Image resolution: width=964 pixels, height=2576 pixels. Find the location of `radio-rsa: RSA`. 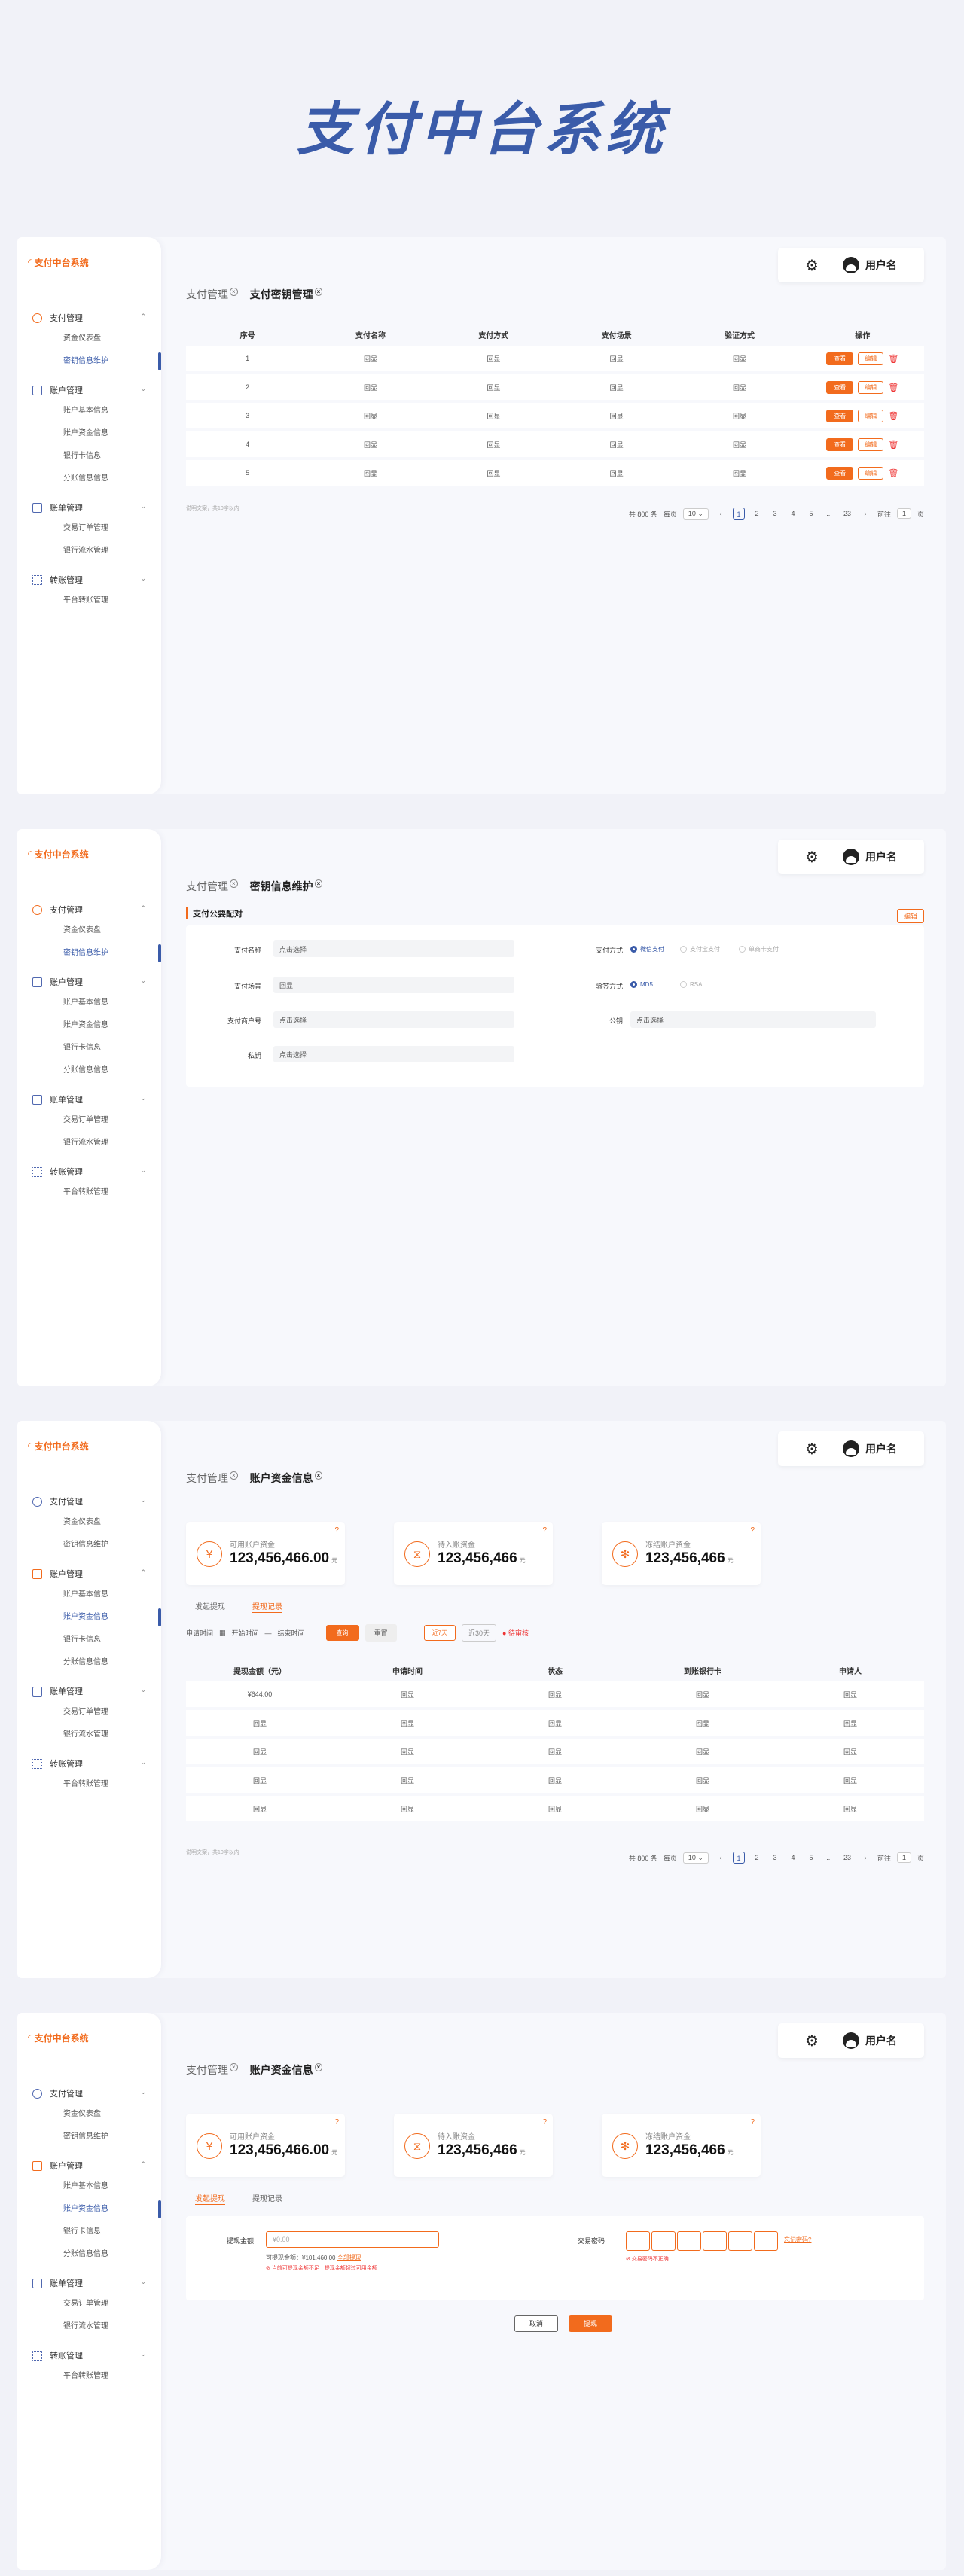

radio-rsa: RSA is located at coordinates (691, 984).